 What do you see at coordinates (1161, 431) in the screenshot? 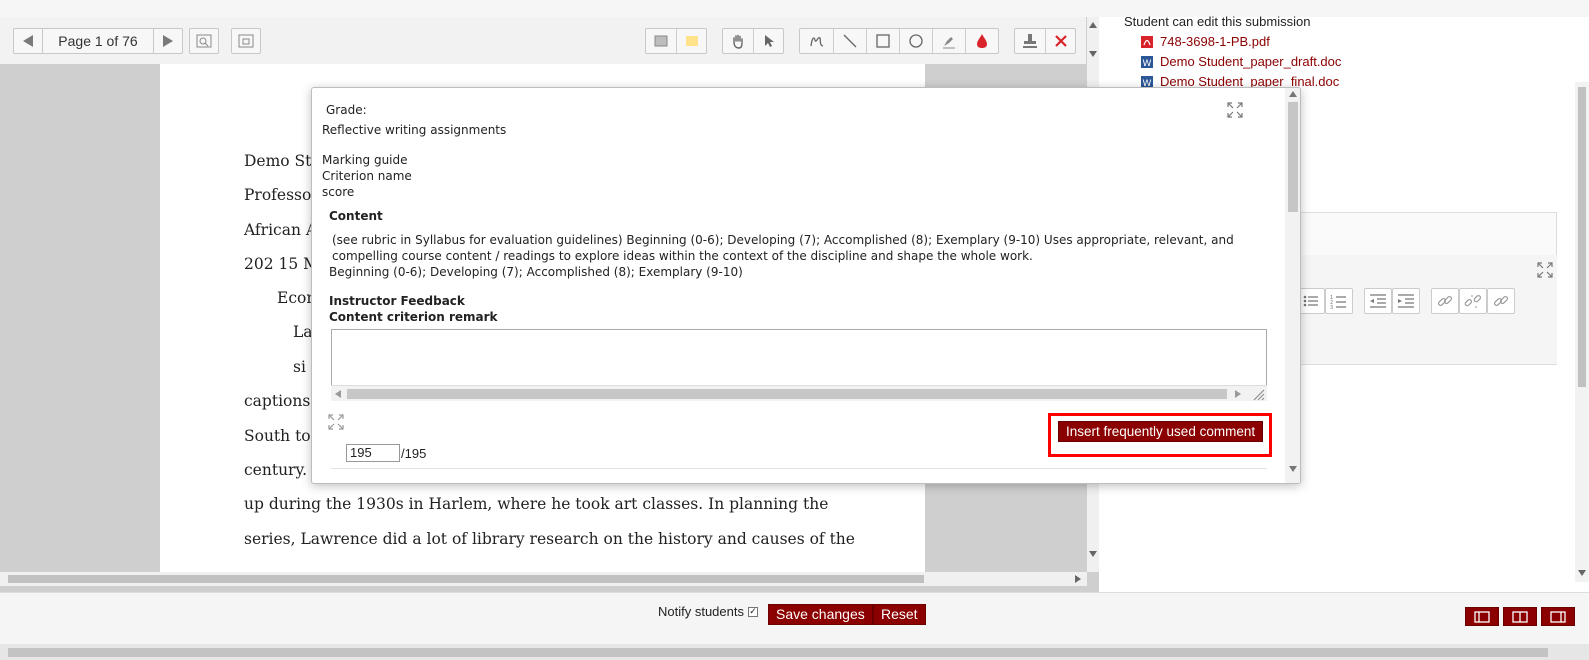
I see `insert-frequent-comment-button: Insert frequently used comment` at bounding box center [1161, 431].